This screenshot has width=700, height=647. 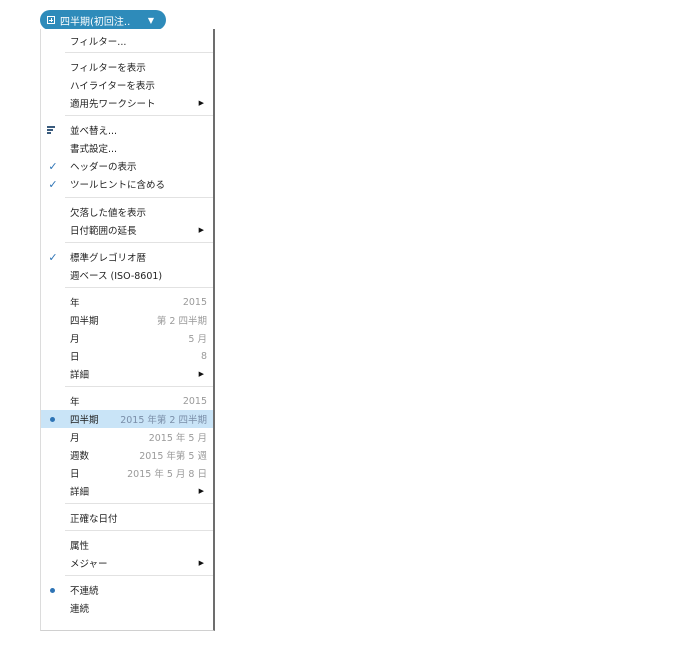 I want to click on menu-item-include-tooltip: ✓ ツールヒントに含める, so click(x=127, y=184).